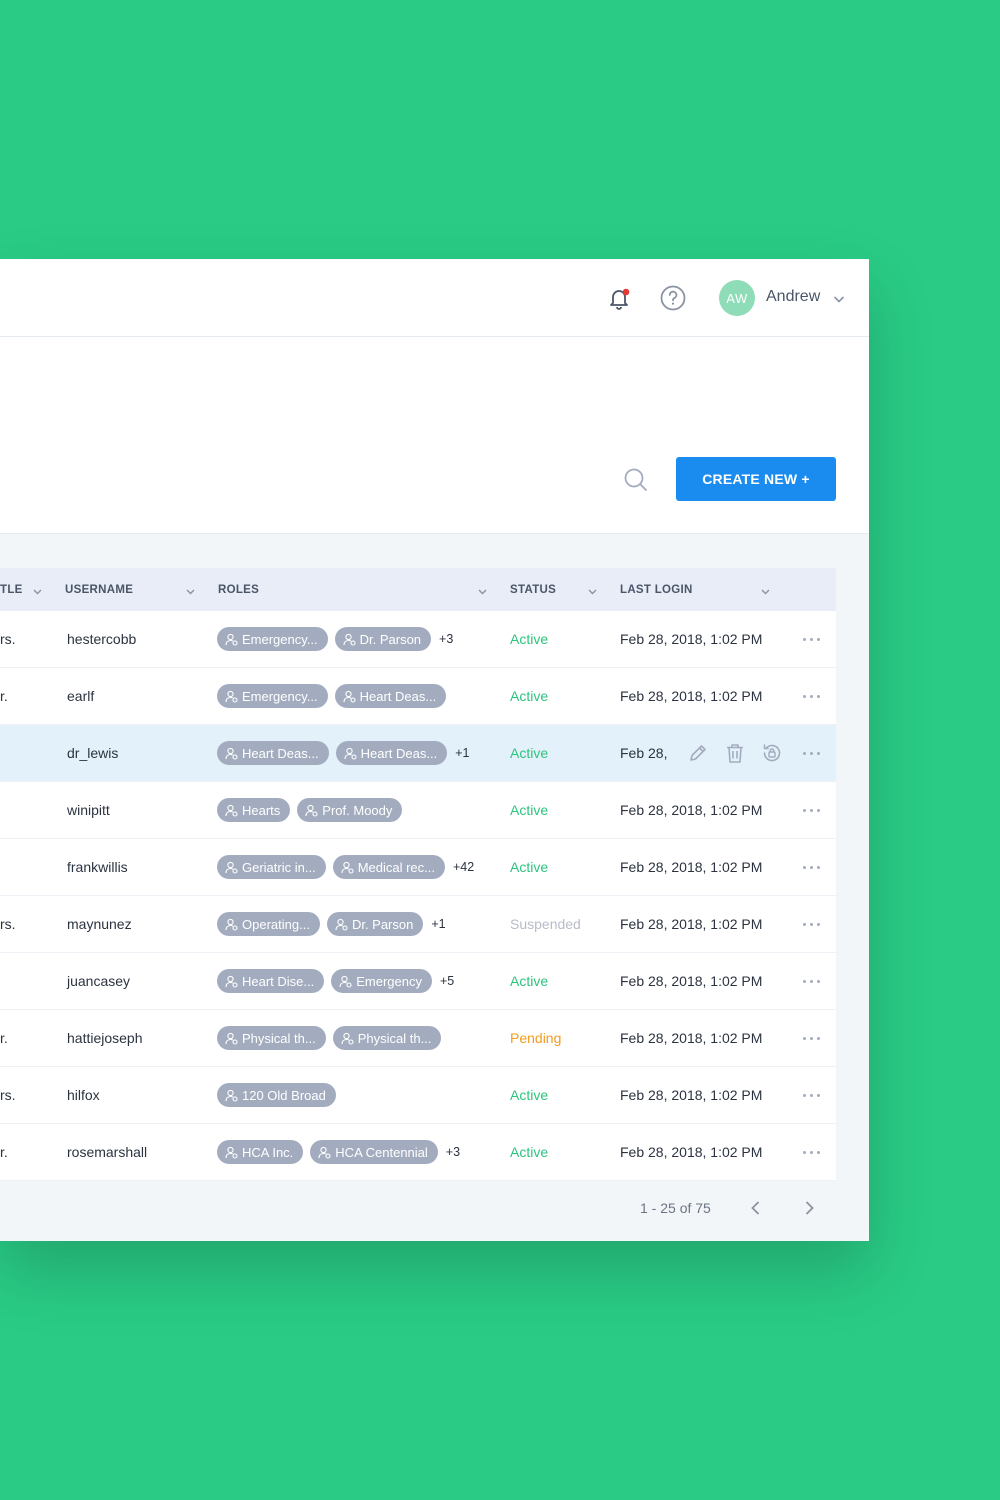 Image resolution: width=1000 pixels, height=1500 pixels. I want to click on role-chip: Prof. Moody, so click(350, 810).